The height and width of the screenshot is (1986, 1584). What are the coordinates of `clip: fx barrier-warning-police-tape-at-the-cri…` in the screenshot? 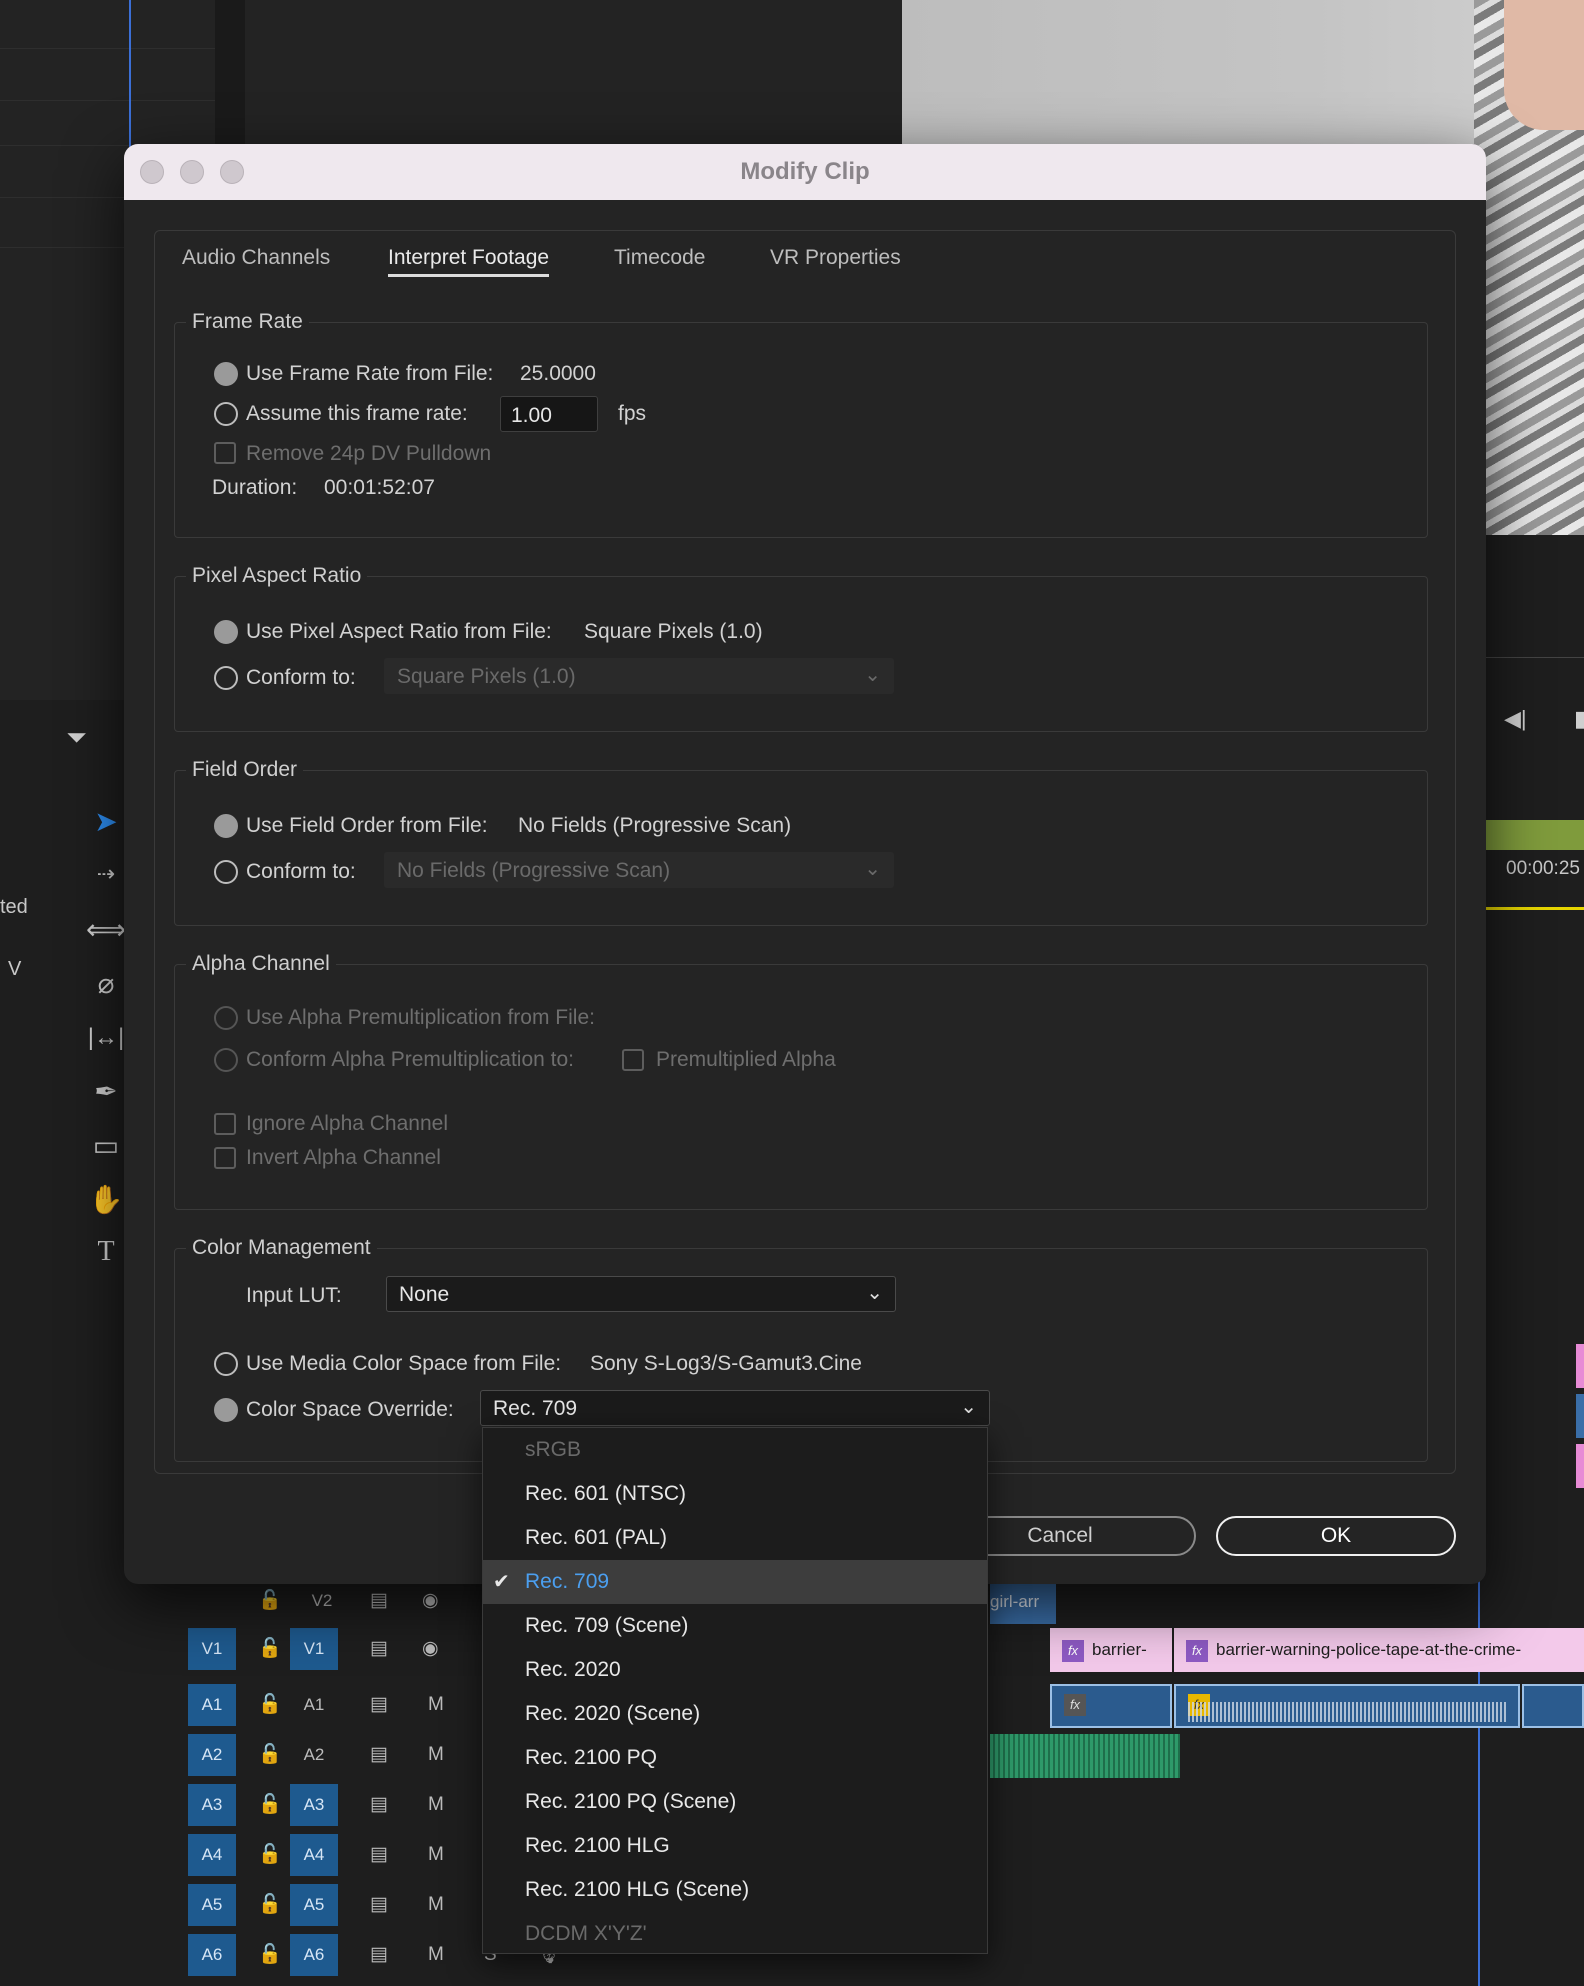 It's located at (1379, 1650).